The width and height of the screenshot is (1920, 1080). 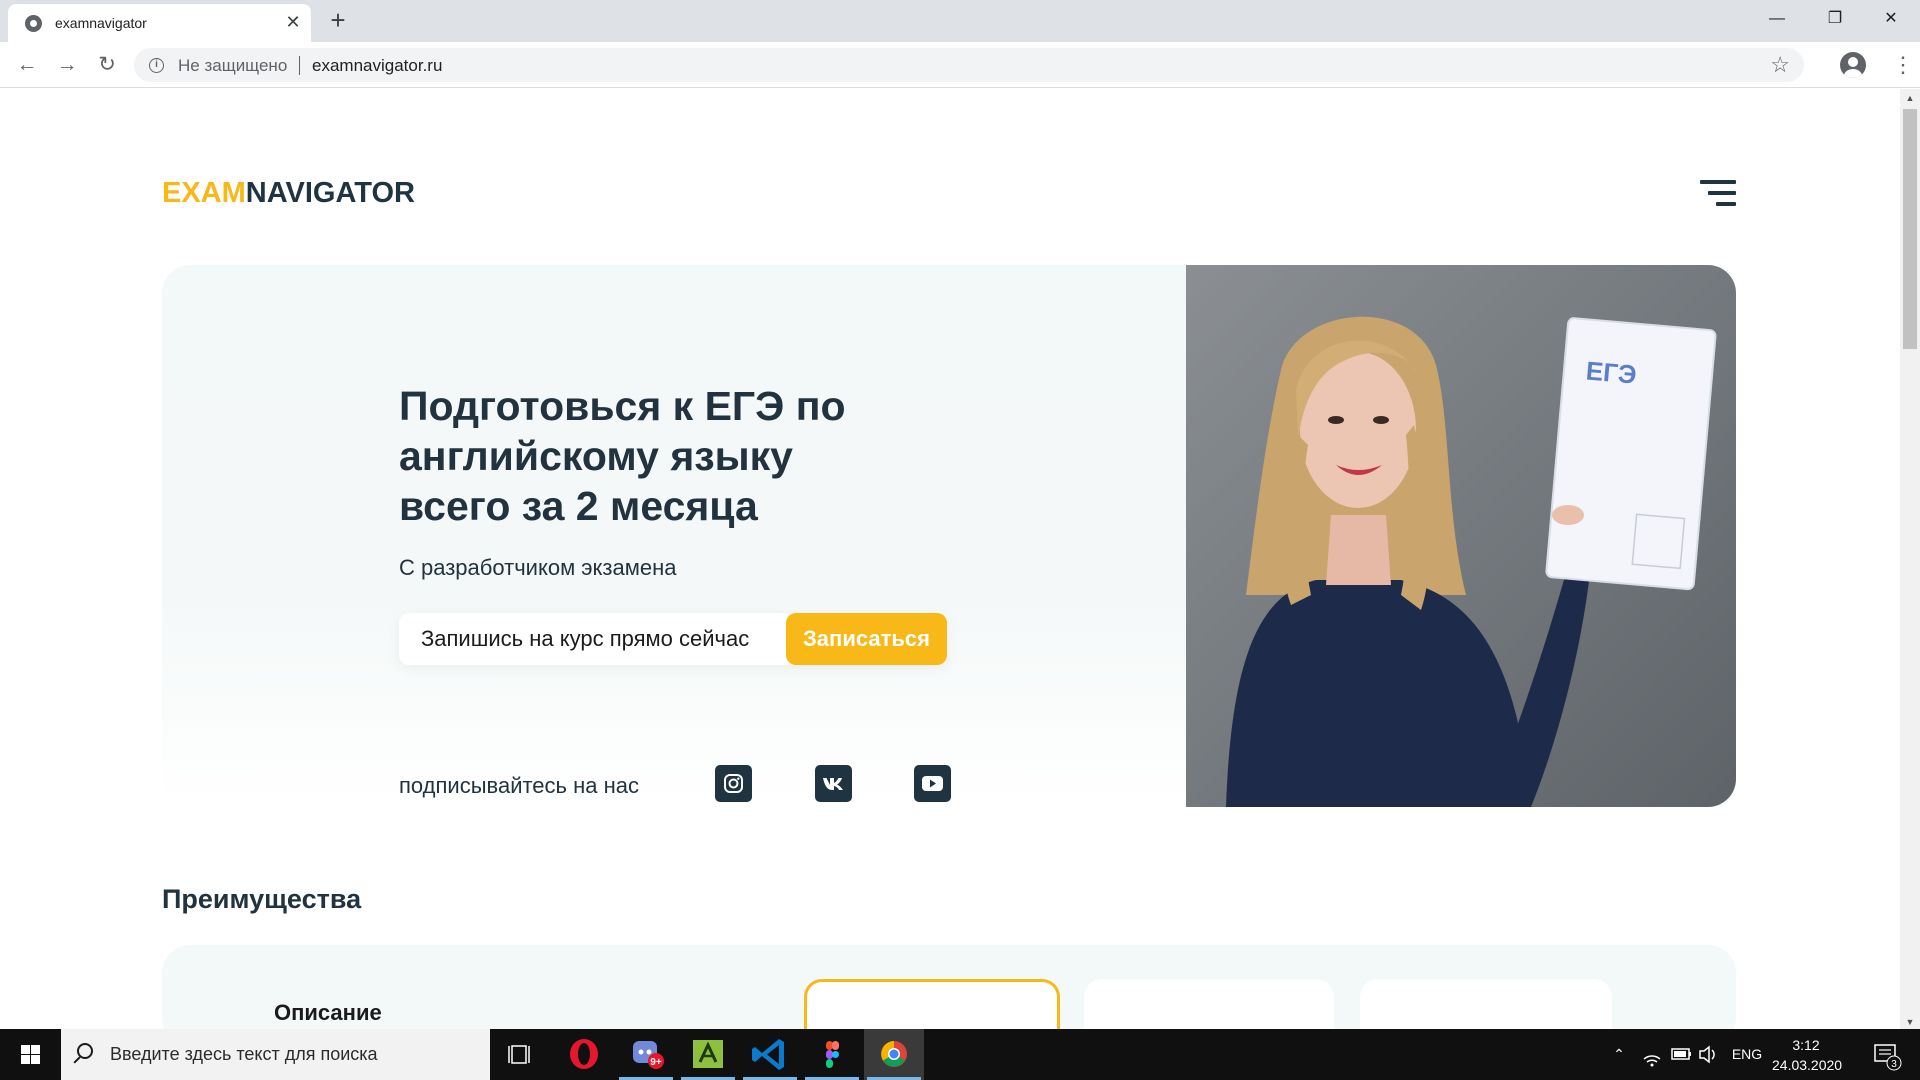 What do you see at coordinates (377, 66) in the screenshot?
I see `url-text: examnavigator.ru` at bounding box center [377, 66].